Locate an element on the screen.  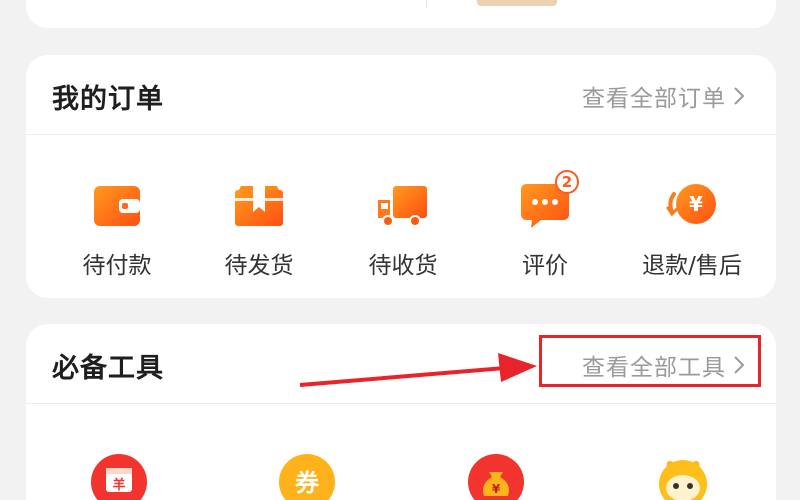
delivery-truck-icon is located at coordinates (403, 206).